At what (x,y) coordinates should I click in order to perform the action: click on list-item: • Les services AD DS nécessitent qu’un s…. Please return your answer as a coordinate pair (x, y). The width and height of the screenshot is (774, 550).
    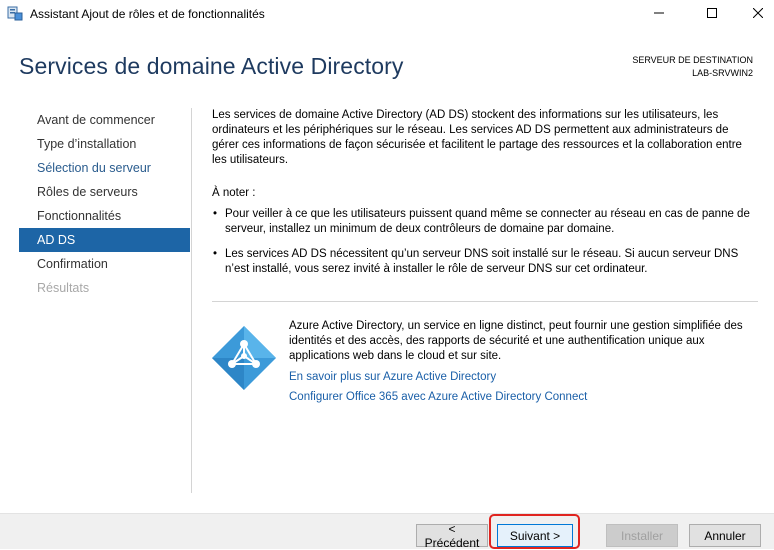
    Looking at the image, I should click on (484, 262).